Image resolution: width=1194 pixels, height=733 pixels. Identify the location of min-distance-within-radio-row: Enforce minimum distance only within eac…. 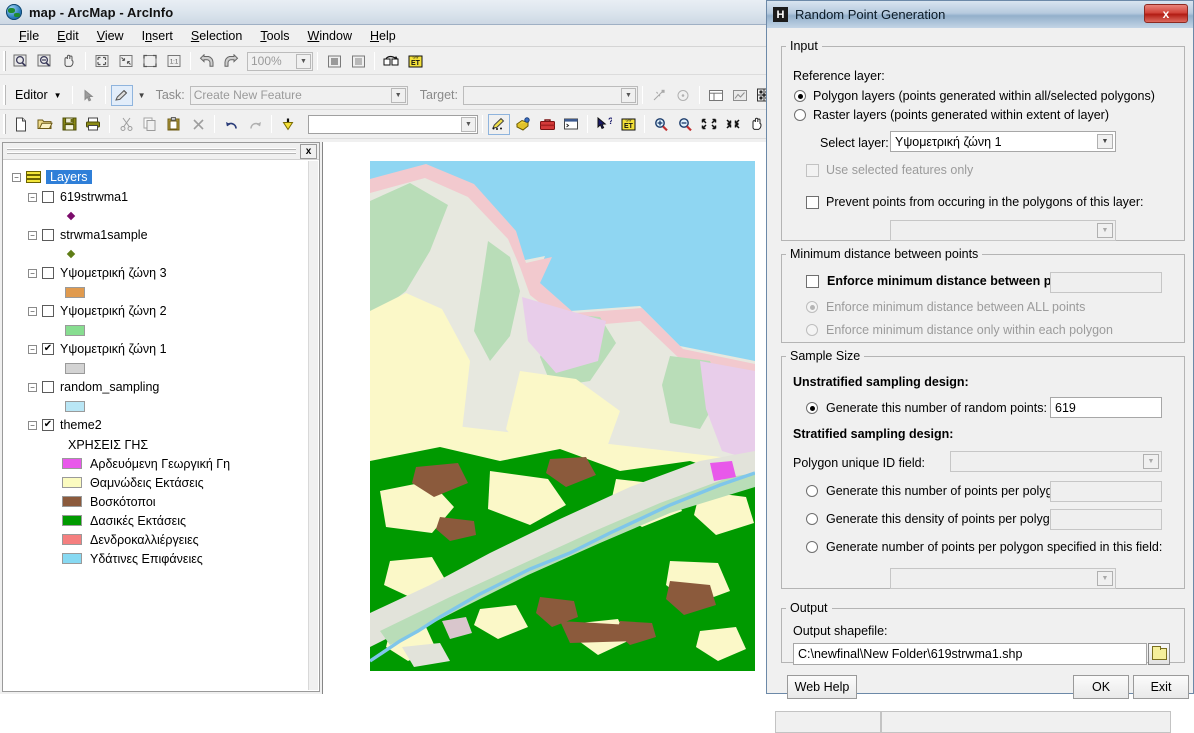
(959, 330).